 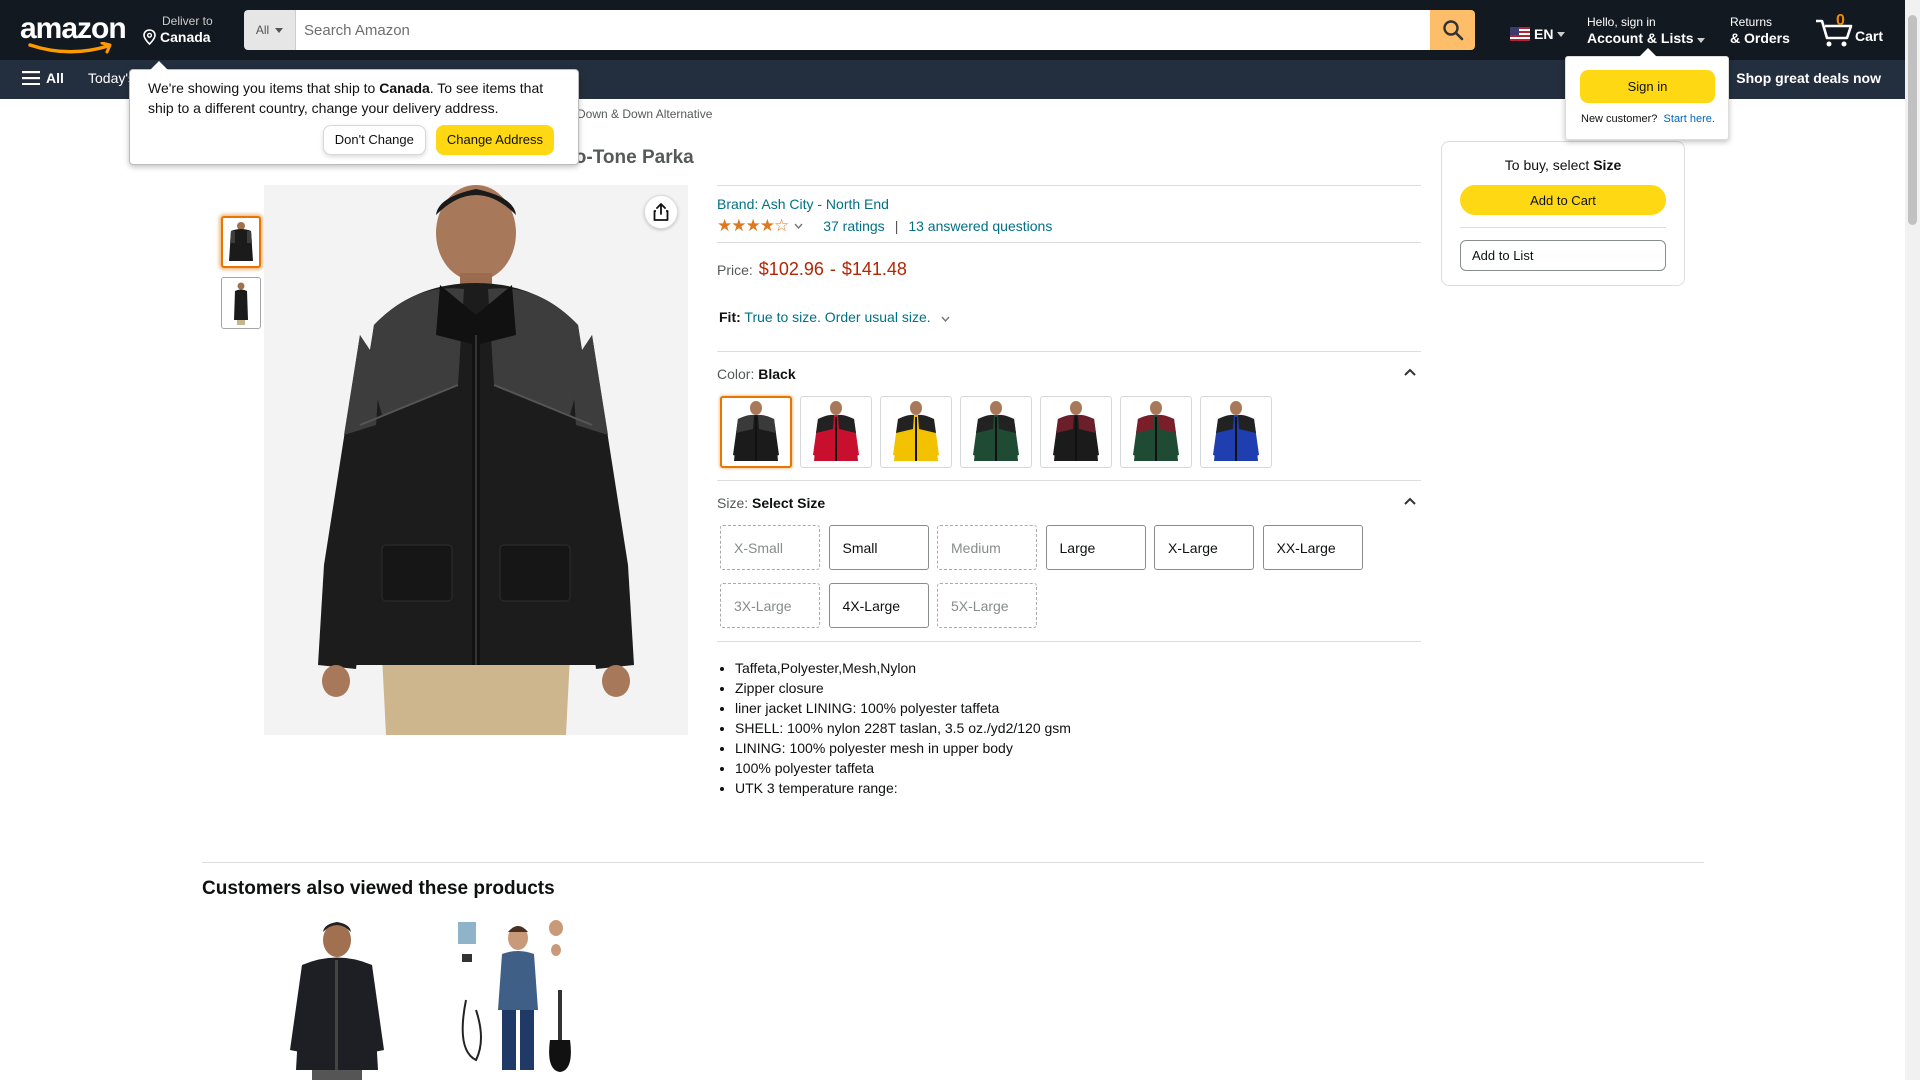 I want to click on add-to-list-button: Add to List, so click(x=1563, y=255).